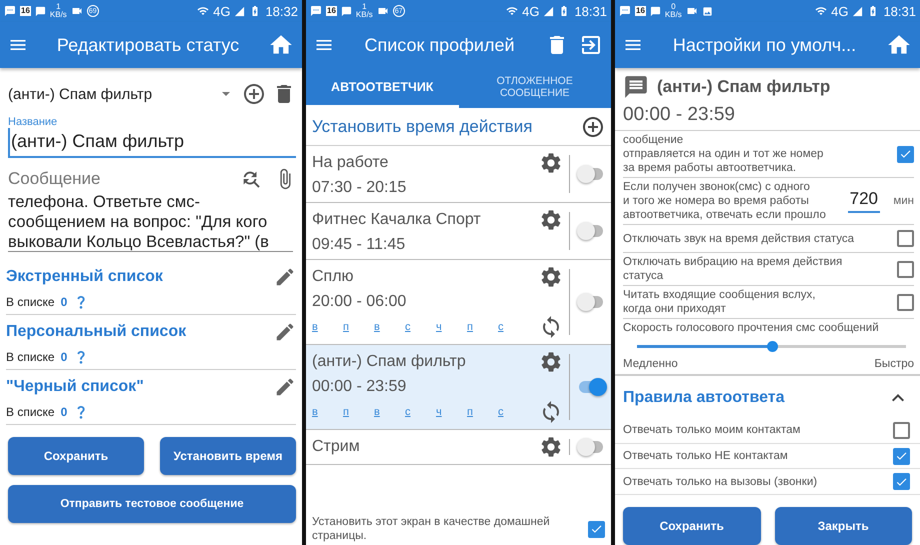 The image size is (920, 545). I want to click on list-title: "Черный список", so click(75, 387).